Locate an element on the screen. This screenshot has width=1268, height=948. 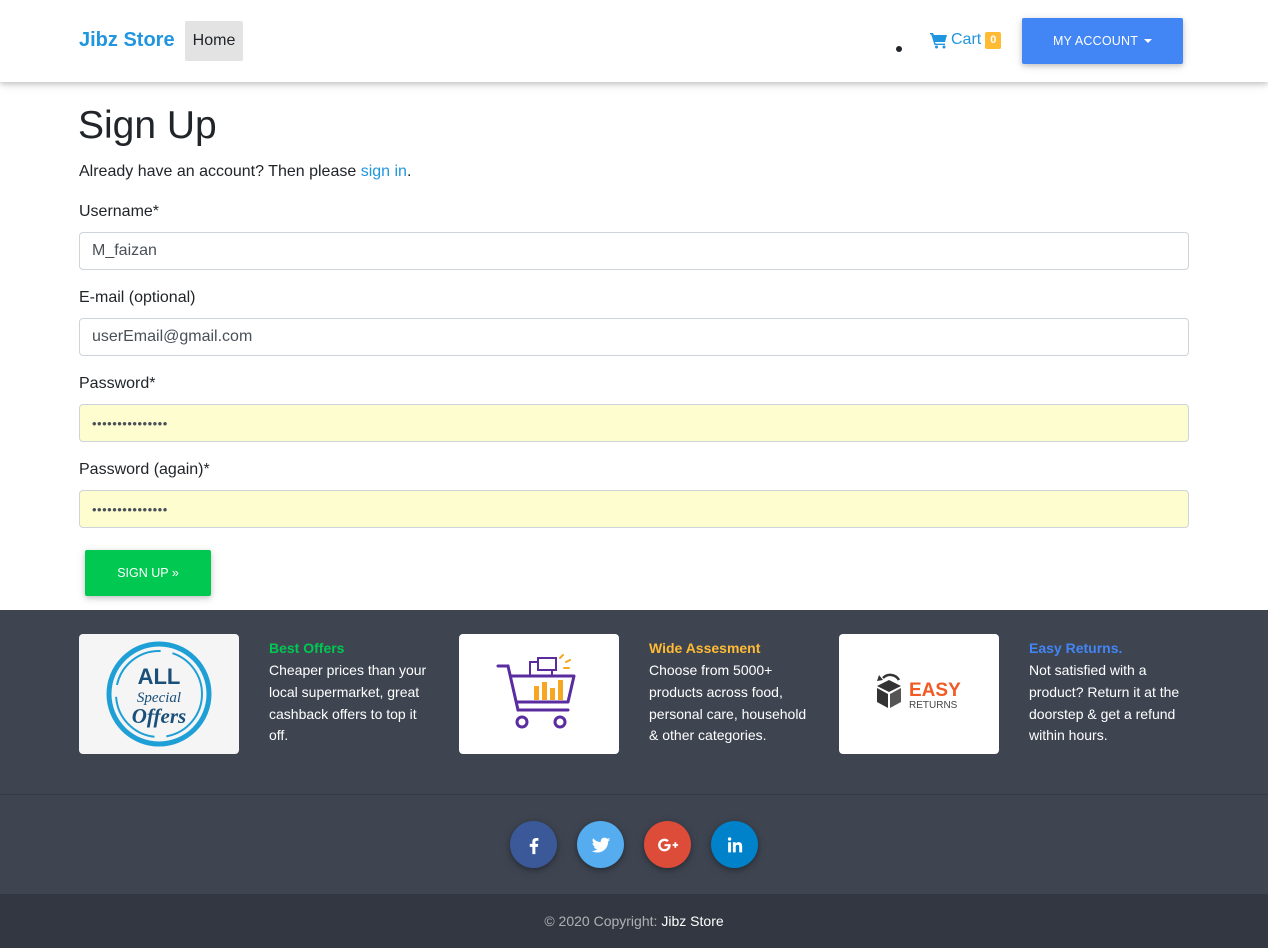
facebook-button is located at coordinates (533, 844).